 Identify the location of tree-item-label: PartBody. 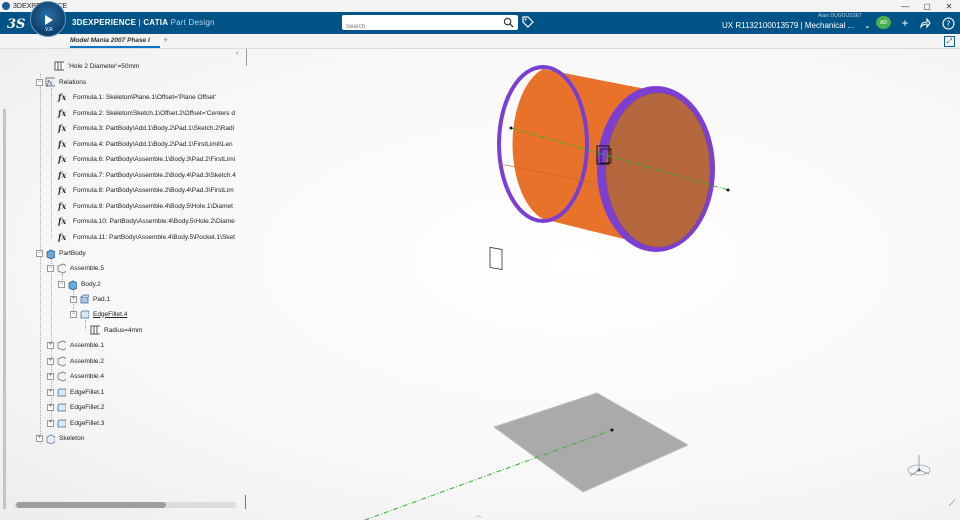
(72, 253).